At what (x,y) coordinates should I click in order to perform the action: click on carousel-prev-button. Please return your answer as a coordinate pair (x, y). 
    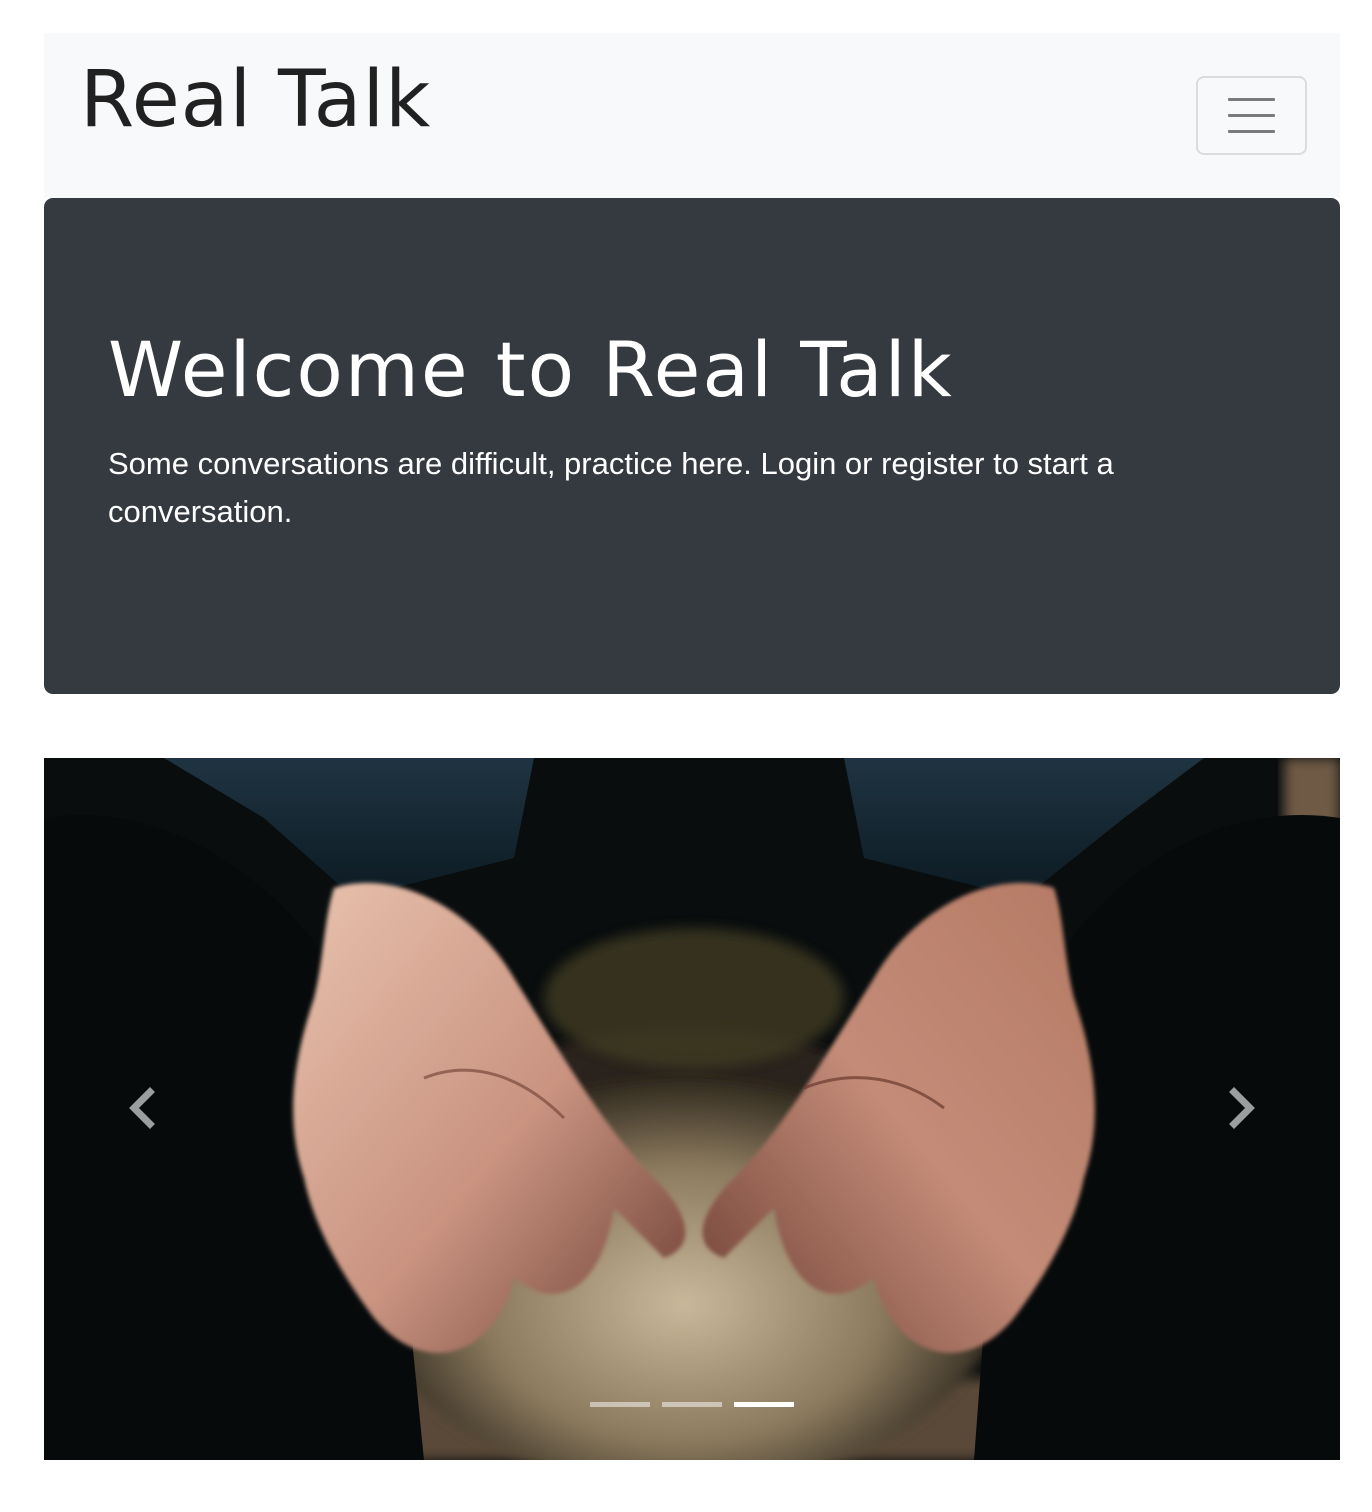
    Looking at the image, I should click on (142, 1108).